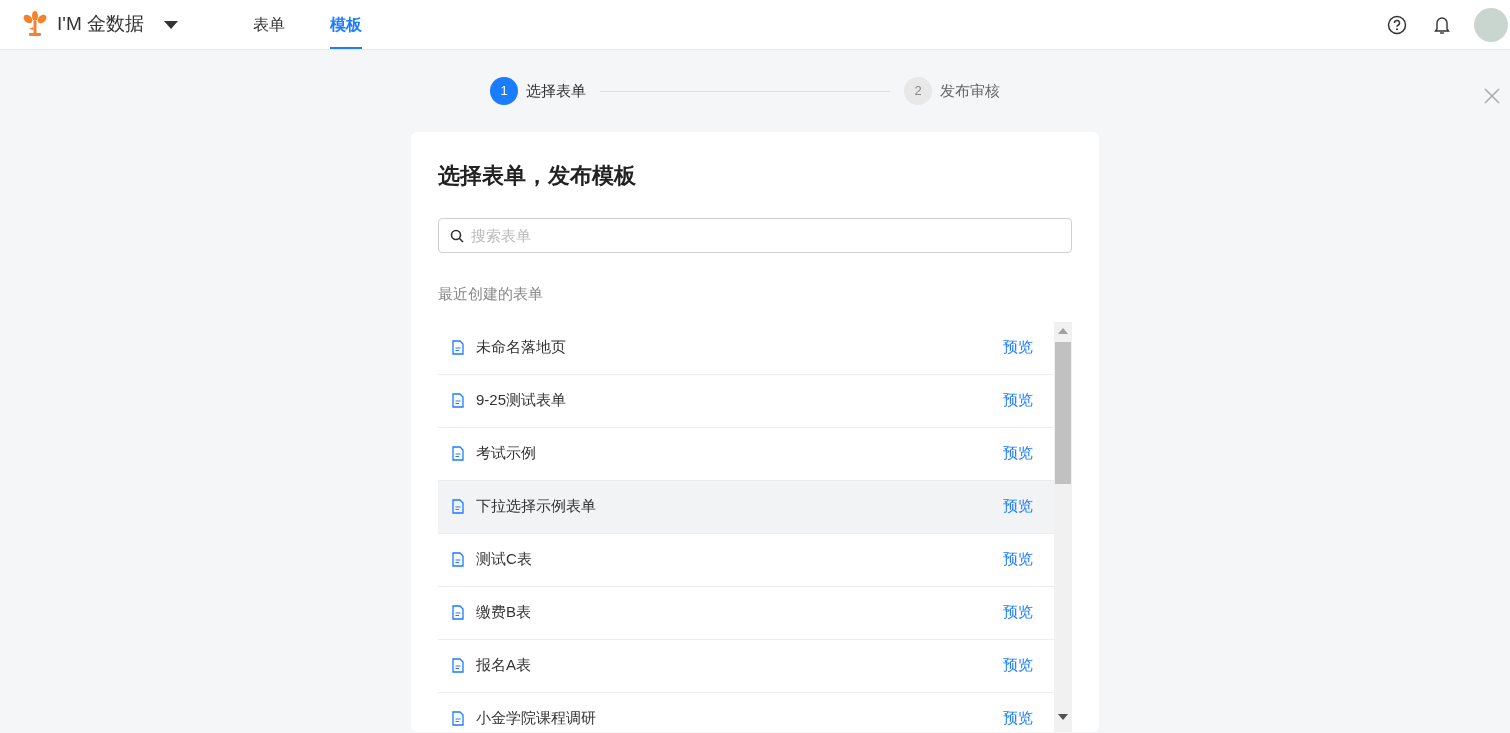  What do you see at coordinates (346, 24) in the screenshot?
I see `nav-tab: 模板` at bounding box center [346, 24].